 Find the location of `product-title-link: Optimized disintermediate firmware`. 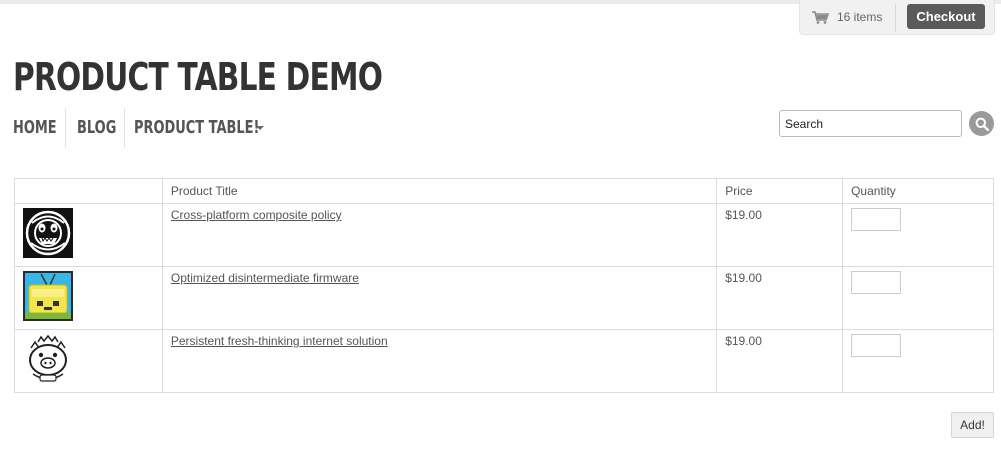

product-title-link: Optimized disintermediate firmware is located at coordinates (265, 278).